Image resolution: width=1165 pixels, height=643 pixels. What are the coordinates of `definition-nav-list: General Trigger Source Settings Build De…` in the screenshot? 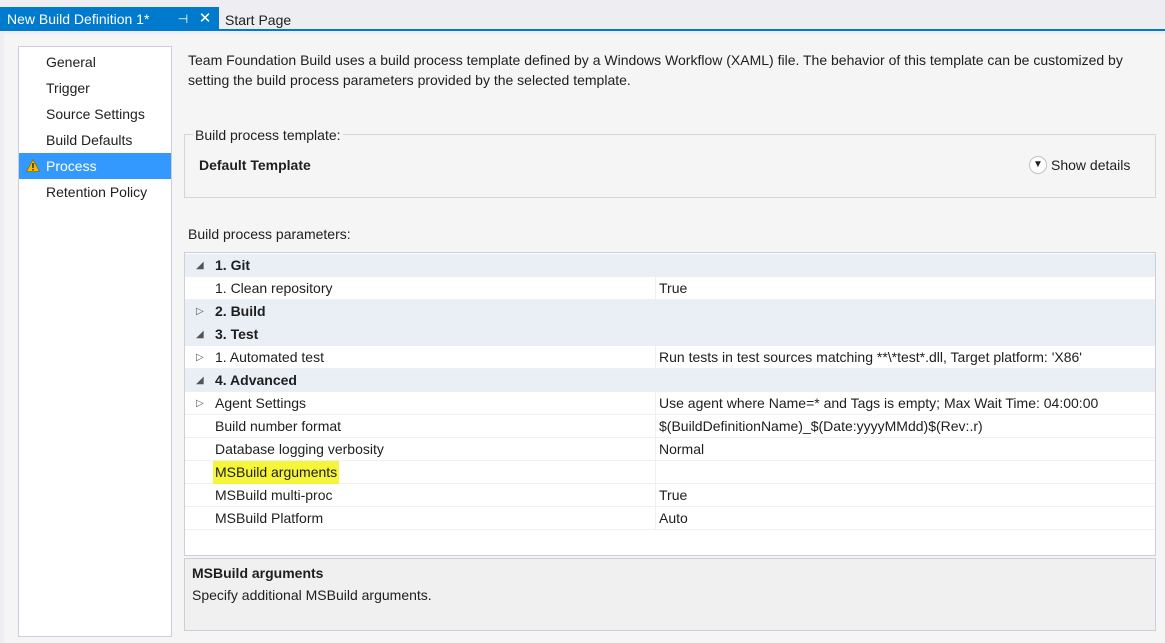 It's located at (95, 341).